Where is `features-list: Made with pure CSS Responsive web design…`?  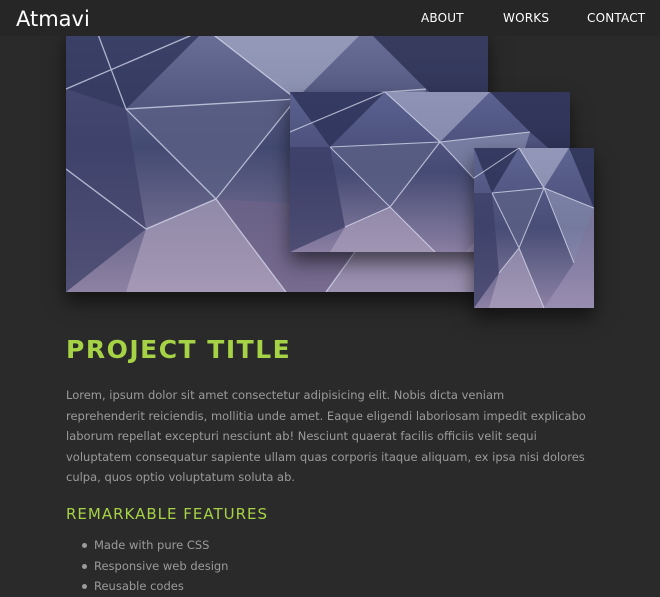
features-list: Made with pure CSS Responsive web design… is located at coordinates (154, 566).